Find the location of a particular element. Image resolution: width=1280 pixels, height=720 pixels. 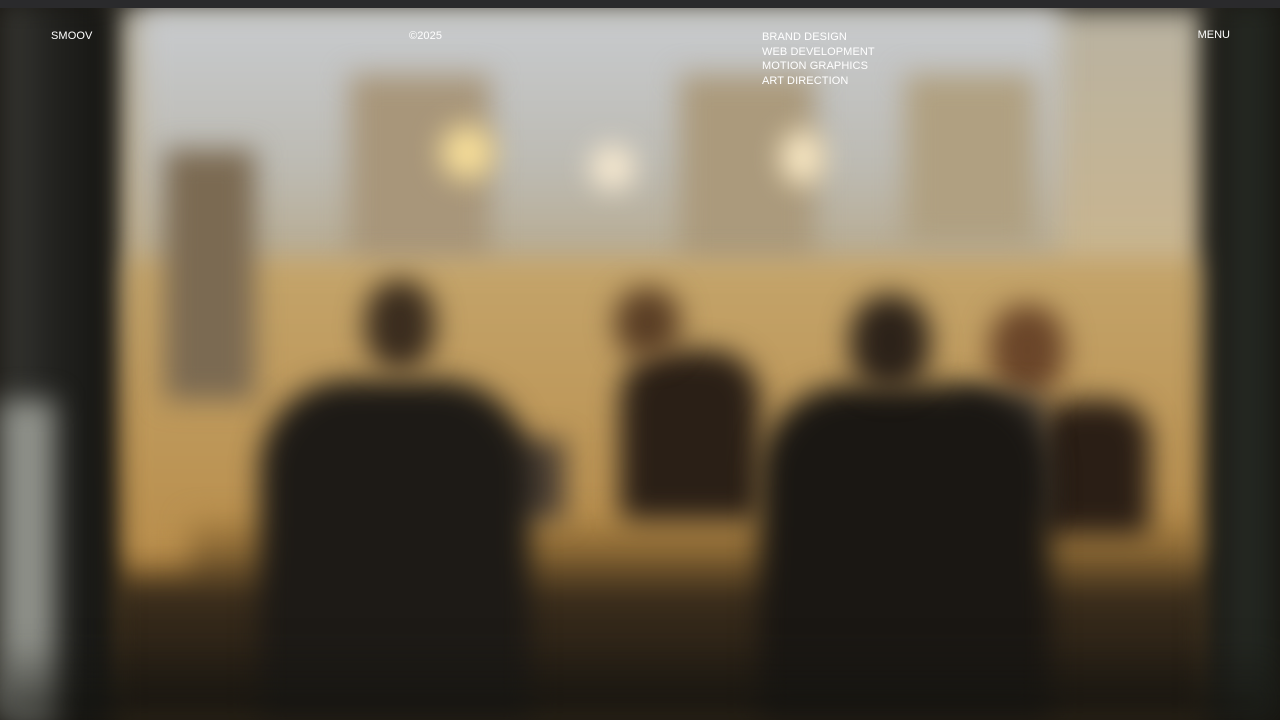

service-item: ART DIRECTION is located at coordinates (818, 81).